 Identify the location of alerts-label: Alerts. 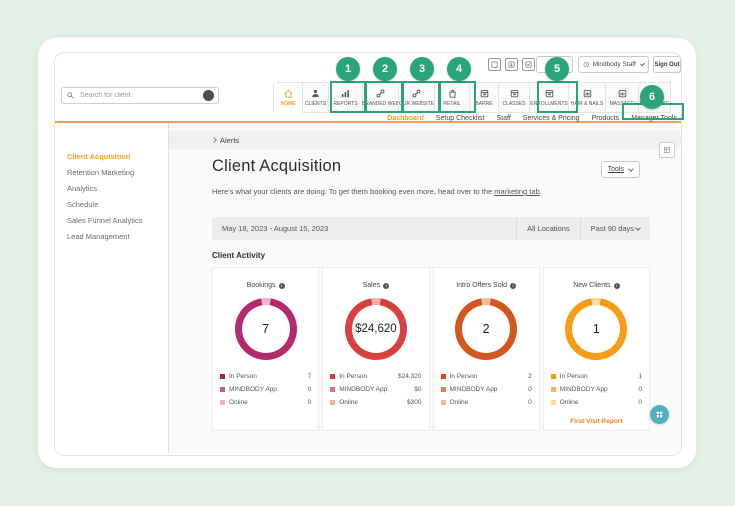
(230, 140).